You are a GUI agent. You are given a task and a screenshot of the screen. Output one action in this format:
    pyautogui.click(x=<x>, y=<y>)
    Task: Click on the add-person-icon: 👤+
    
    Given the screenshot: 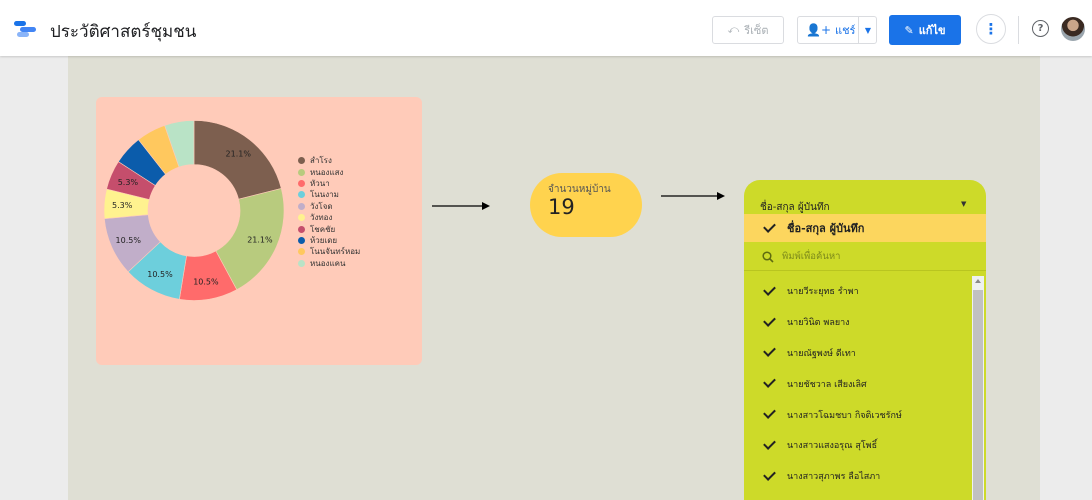 What is the action you would take?
    pyautogui.click(x=818, y=30)
    